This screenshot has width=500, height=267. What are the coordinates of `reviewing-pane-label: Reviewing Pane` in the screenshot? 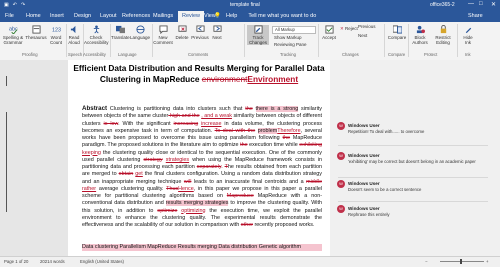 It's located at (290, 44).